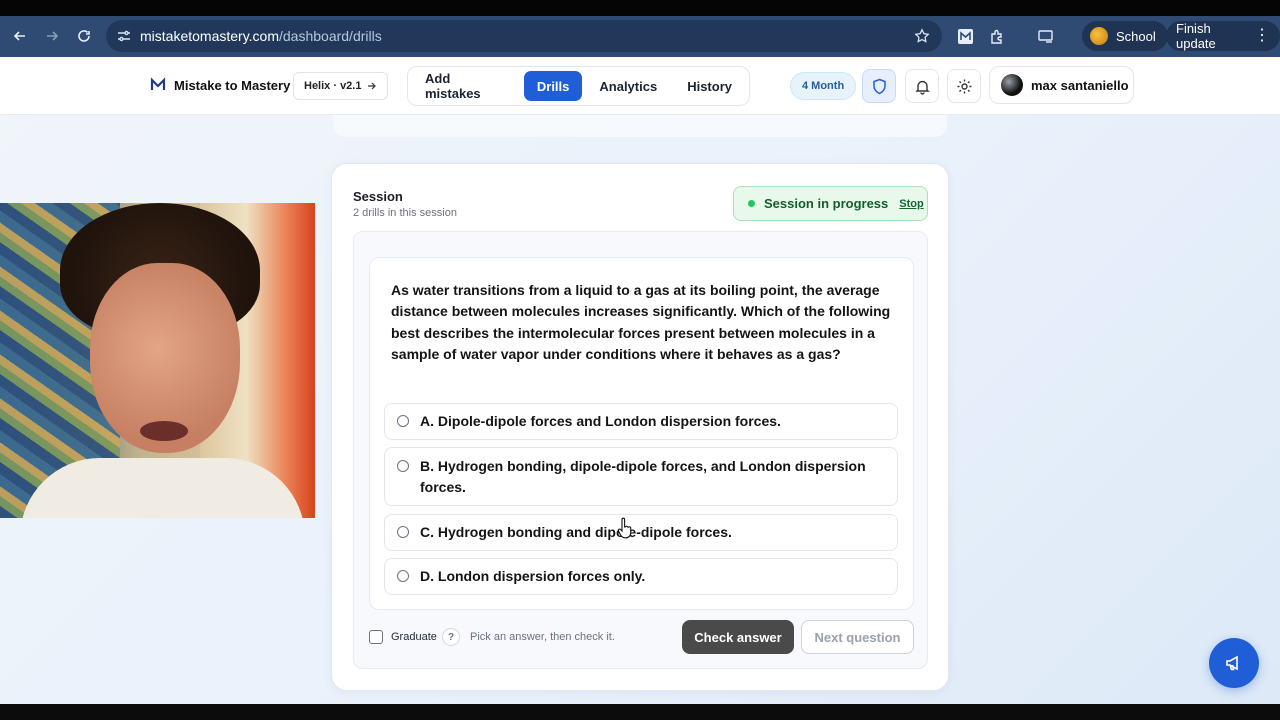 The height and width of the screenshot is (720, 1280). Describe the element at coordinates (542, 637) in the screenshot. I see `hint-text: Pick an answer, then check it.` at that location.